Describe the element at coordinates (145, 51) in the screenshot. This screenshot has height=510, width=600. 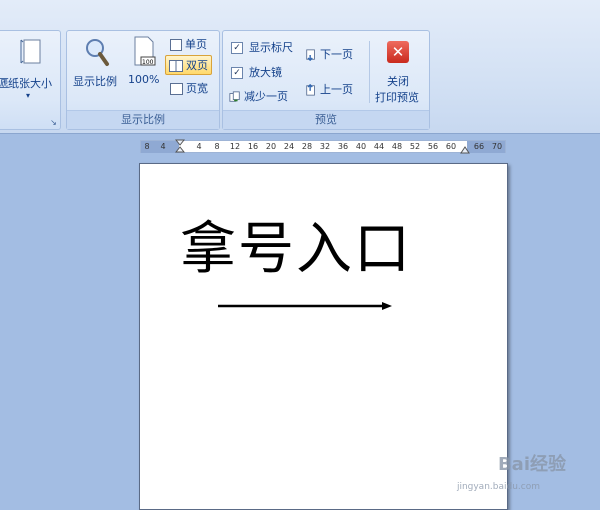
I see `page-100-icon: 100` at that location.